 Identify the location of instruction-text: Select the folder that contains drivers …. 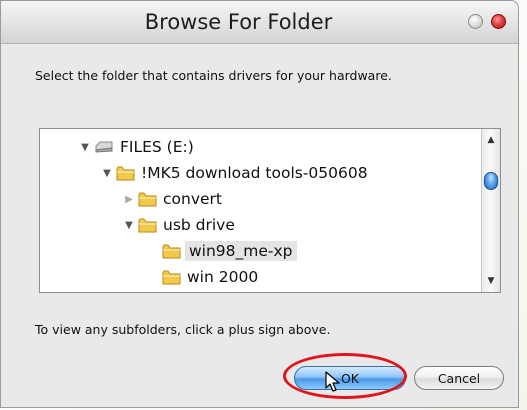
(213, 75).